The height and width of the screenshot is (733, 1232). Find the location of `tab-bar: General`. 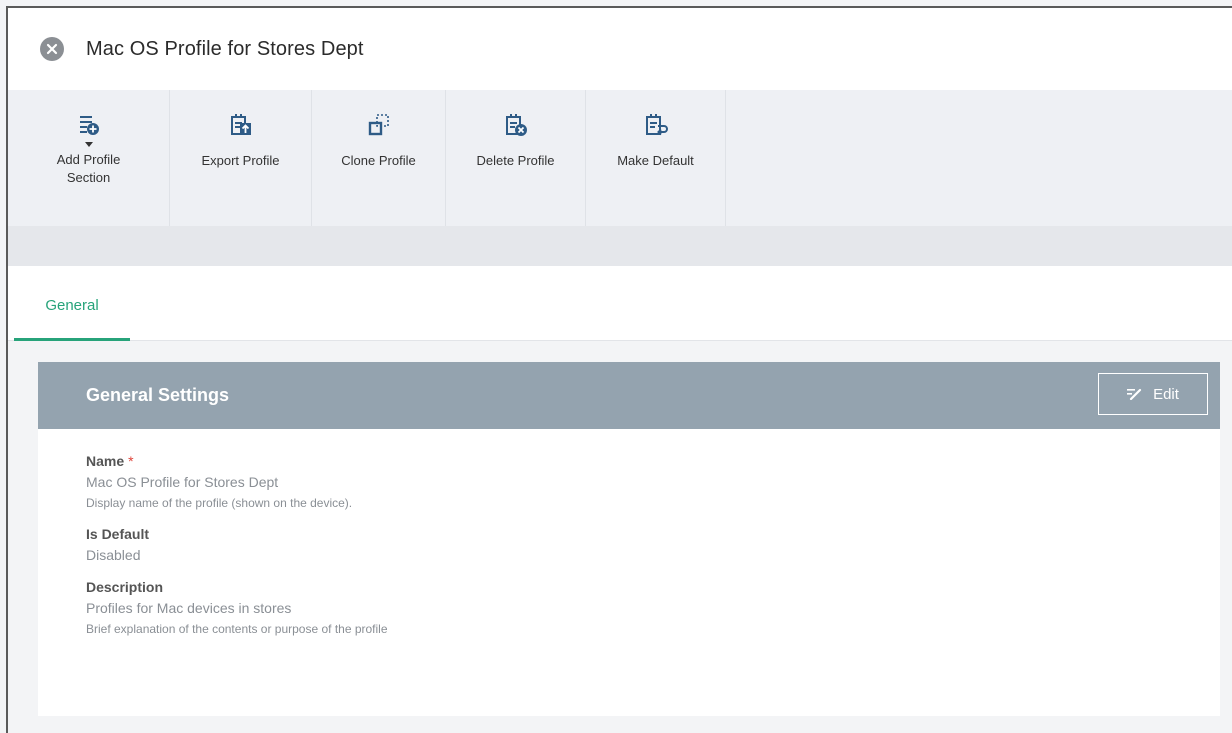

tab-bar: General is located at coordinates (620, 303).